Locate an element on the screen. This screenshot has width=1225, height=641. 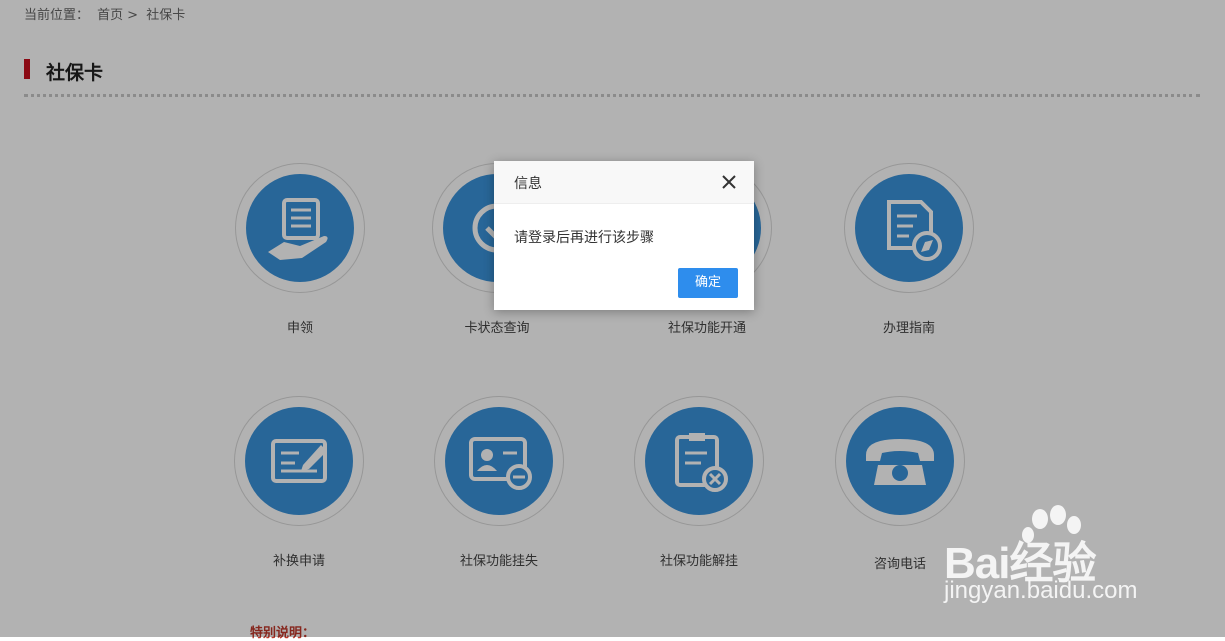
baidu-jingyan-watermark: Bai经验 jingyan.baidu.com is located at coordinates (1051, 560).